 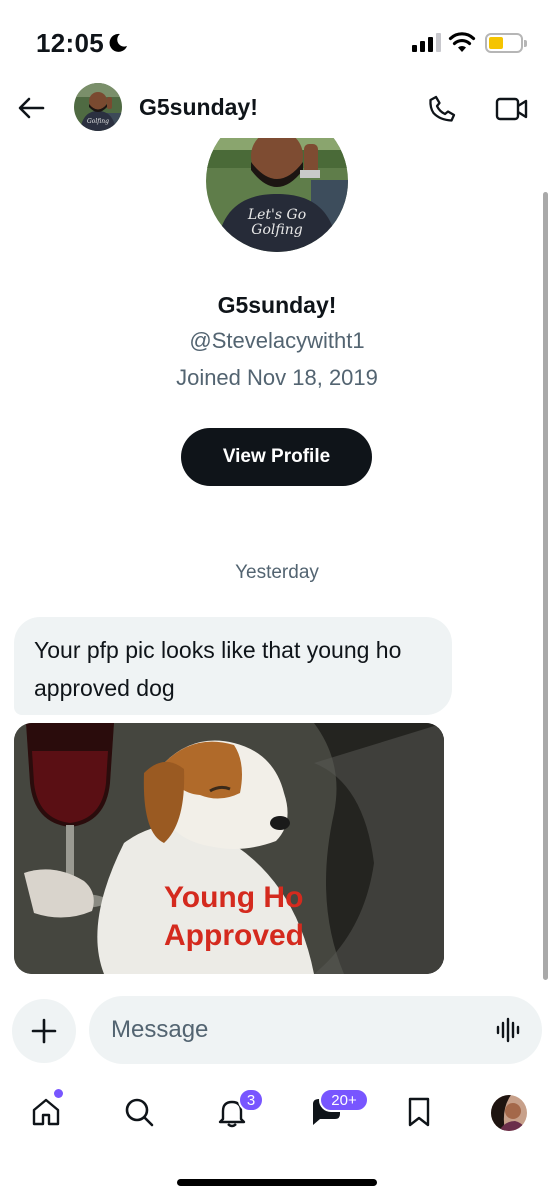 I want to click on nav-bookmarks, so click(x=419, y=1112).